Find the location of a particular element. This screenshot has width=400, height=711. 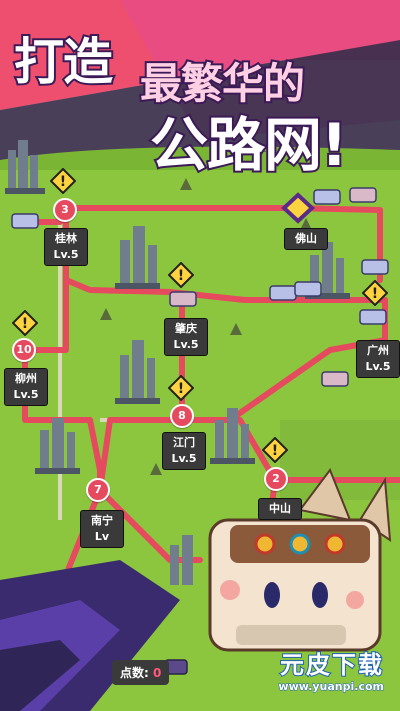

city-sign-foshan: 佛山 is located at coordinates (306, 239).